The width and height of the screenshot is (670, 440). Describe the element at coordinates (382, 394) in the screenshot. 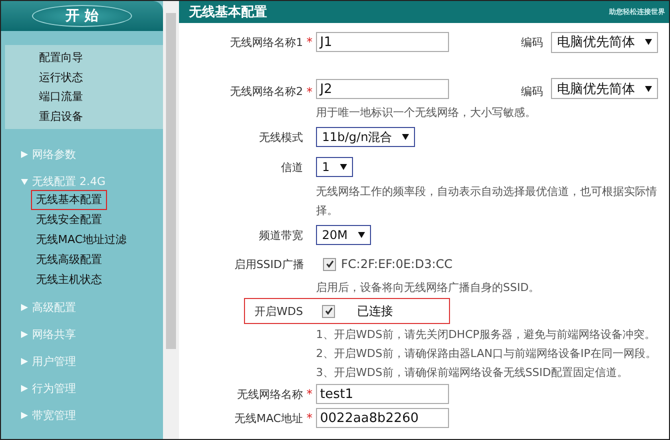

I see `text-field: test1` at that location.